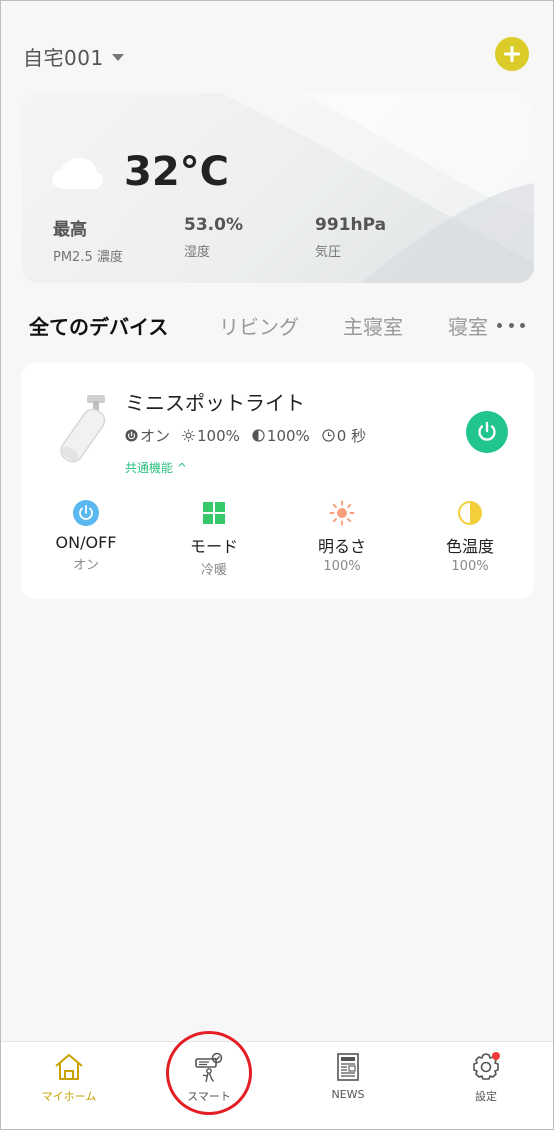 This screenshot has height=1130, width=554. What do you see at coordinates (131, 435) in the screenshot?
I see `power-status-icon` at bounding box center [131, 435].